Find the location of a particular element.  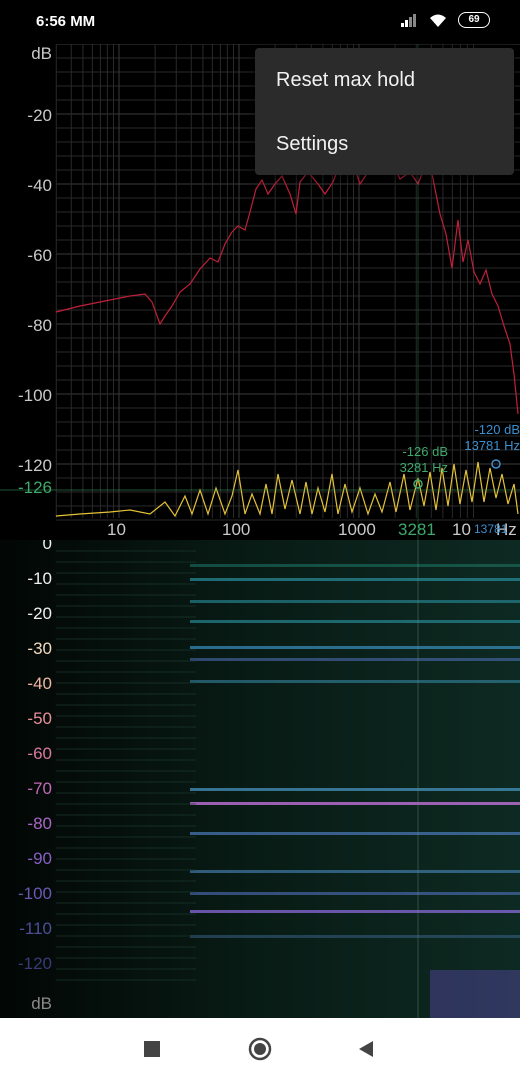

live-spectrum-curve is located at coordinates (287, 489).